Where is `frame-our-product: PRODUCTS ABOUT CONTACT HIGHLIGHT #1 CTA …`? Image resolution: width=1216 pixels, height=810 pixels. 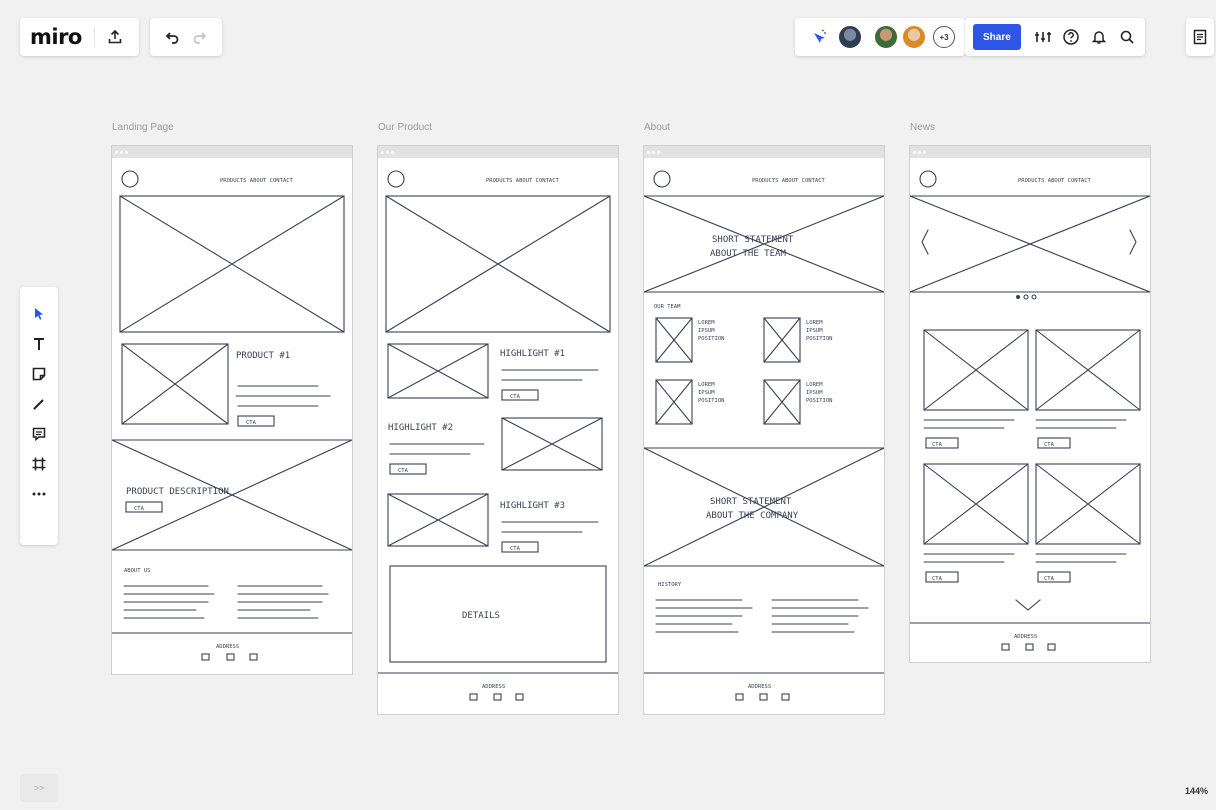 frame-our-product: PRODUCTS ABOUT CONTACT HIGHLIGHT #1 CTA … is located at coordinates (498, 430).